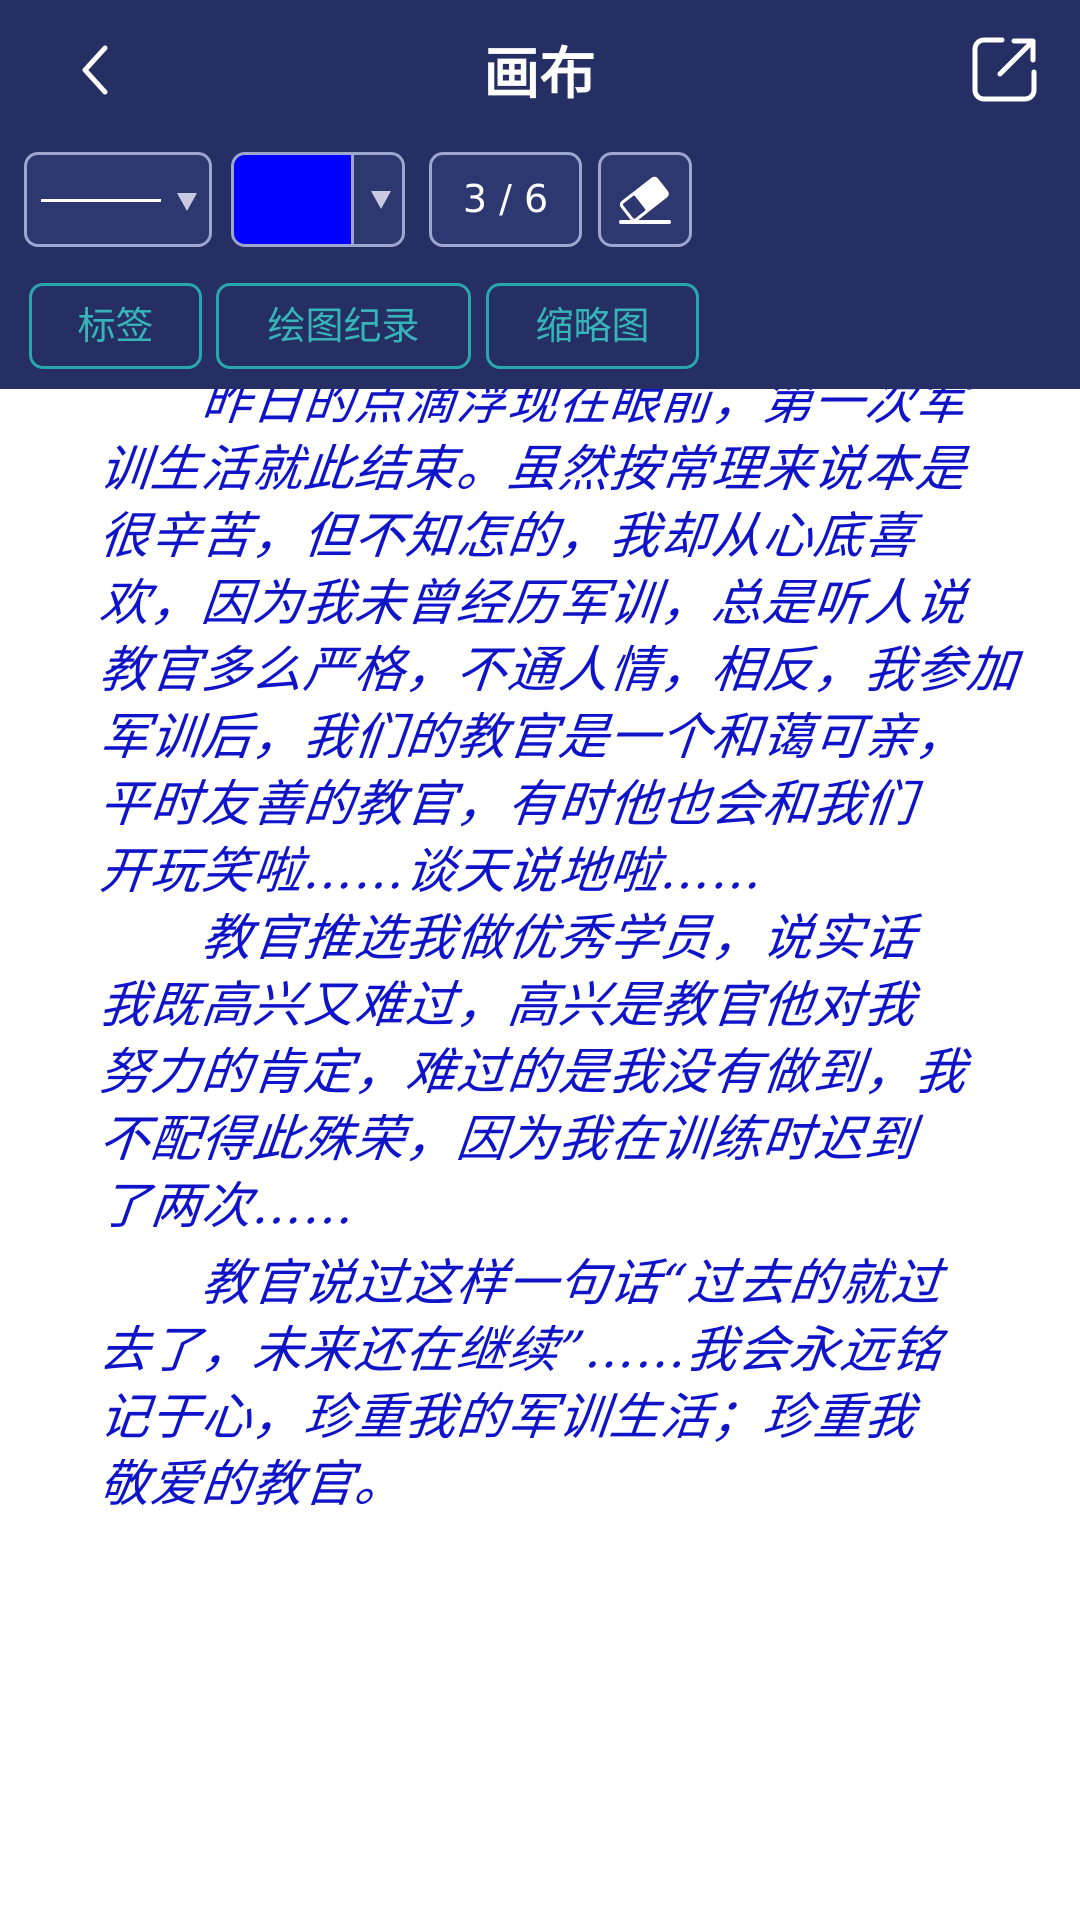 Image resolution: width=1080 pixels, height=1920 pixels. What do you see at coordinates (540, 74) in the screenshot?
I see `page-title: 画布` at bounding box center [540, 74].